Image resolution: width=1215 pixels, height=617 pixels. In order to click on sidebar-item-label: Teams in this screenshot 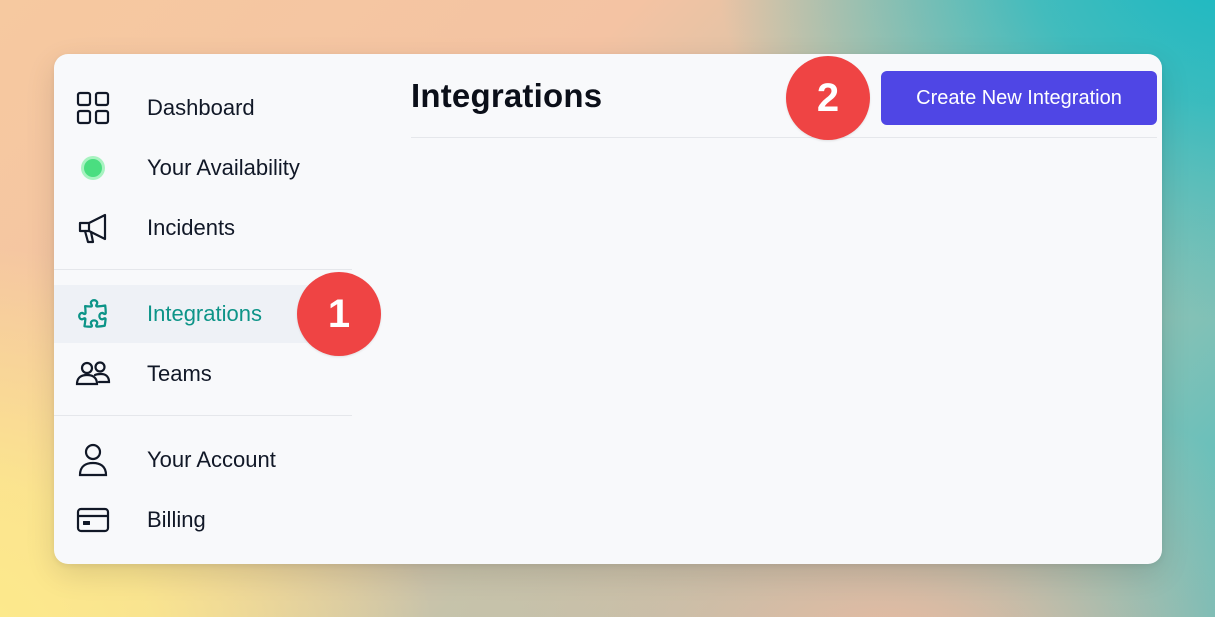, I will do `click(179, 373)`.